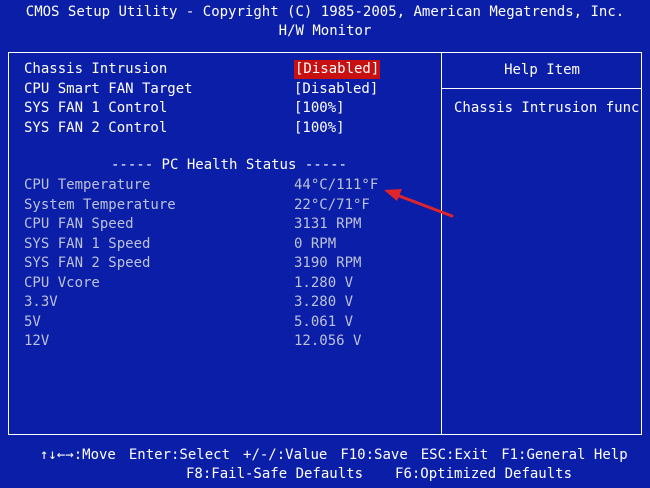  What do you see at coordinates (324, 321) in the screenshot?
I see `health-value: 5.061 V` at bounding box center [324, 321].